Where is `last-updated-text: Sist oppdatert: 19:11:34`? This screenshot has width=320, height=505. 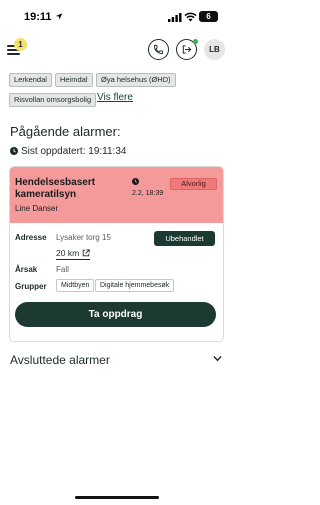
last-updated-text: Sist oppdatert: 19:11:34 is located at coordinates (74, 151).